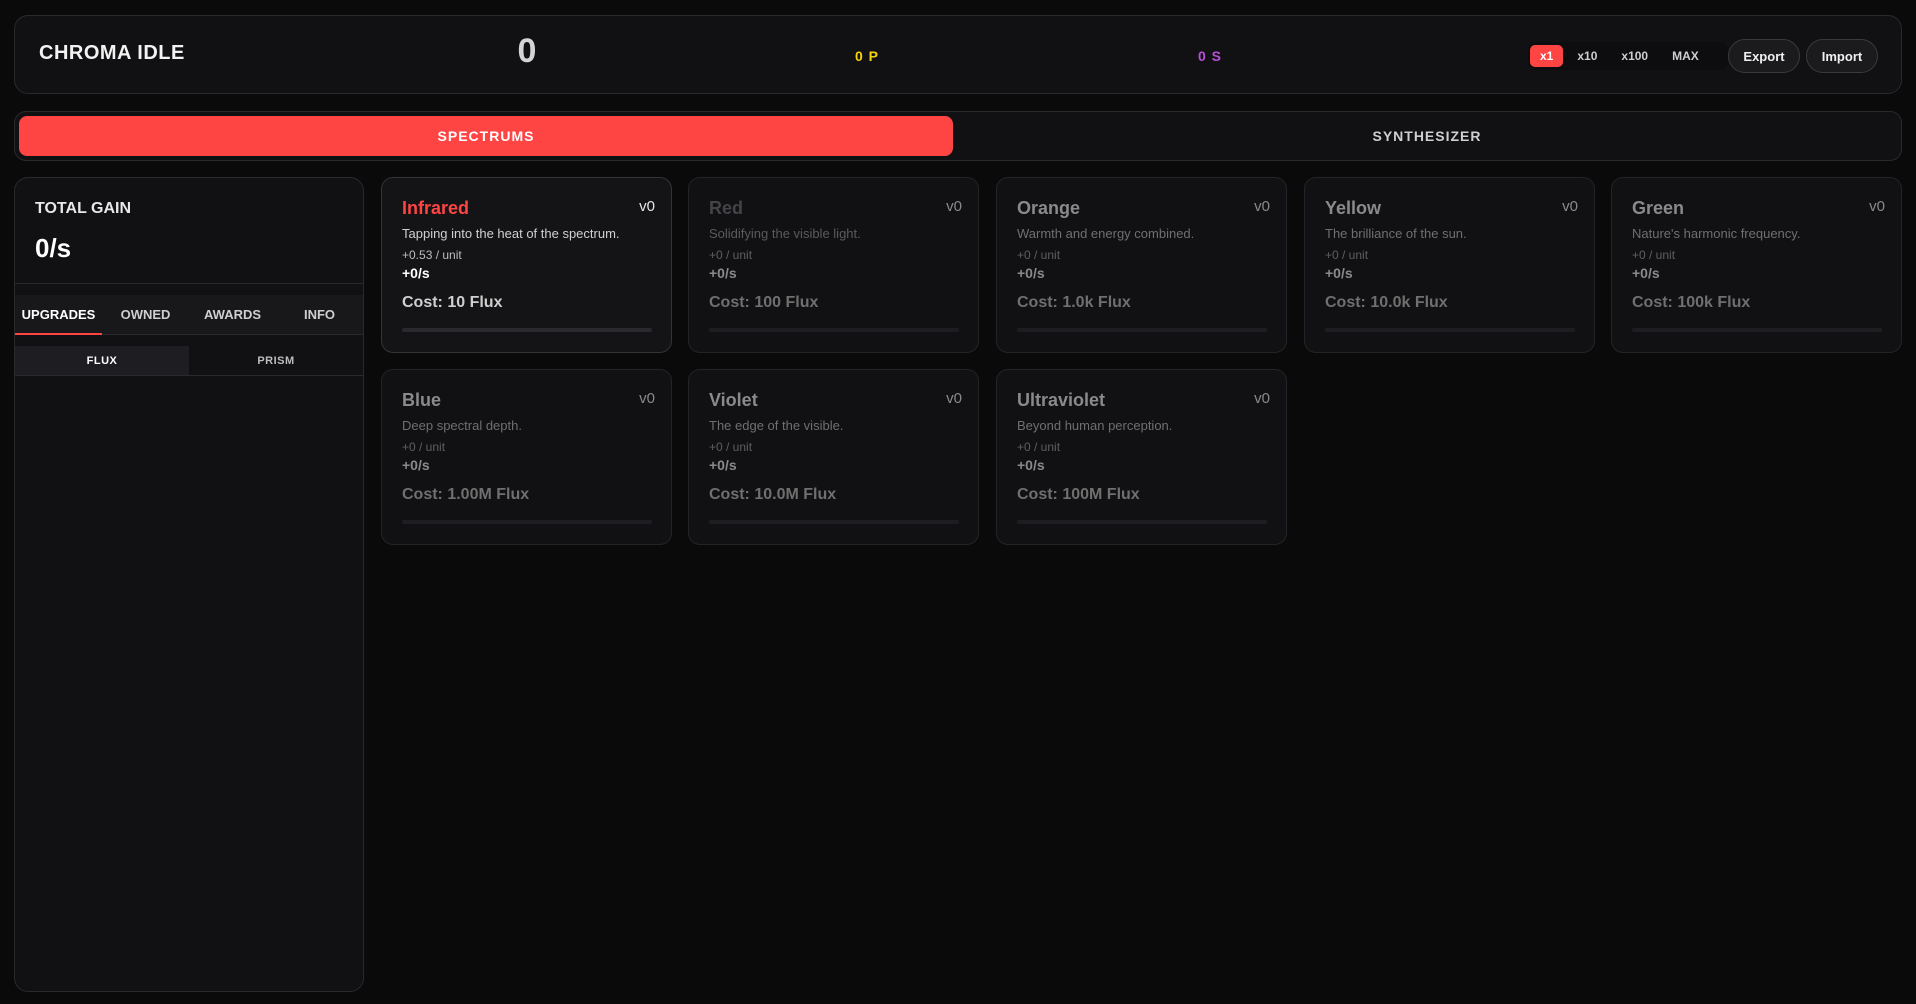 The height and width of the screenshot is (1004, 1916). What do you see at coordinates (1396, 233) in the screenshot?
I see `spectrum-description: The brilliance of the sun.` at bounding box center [1396, 233].